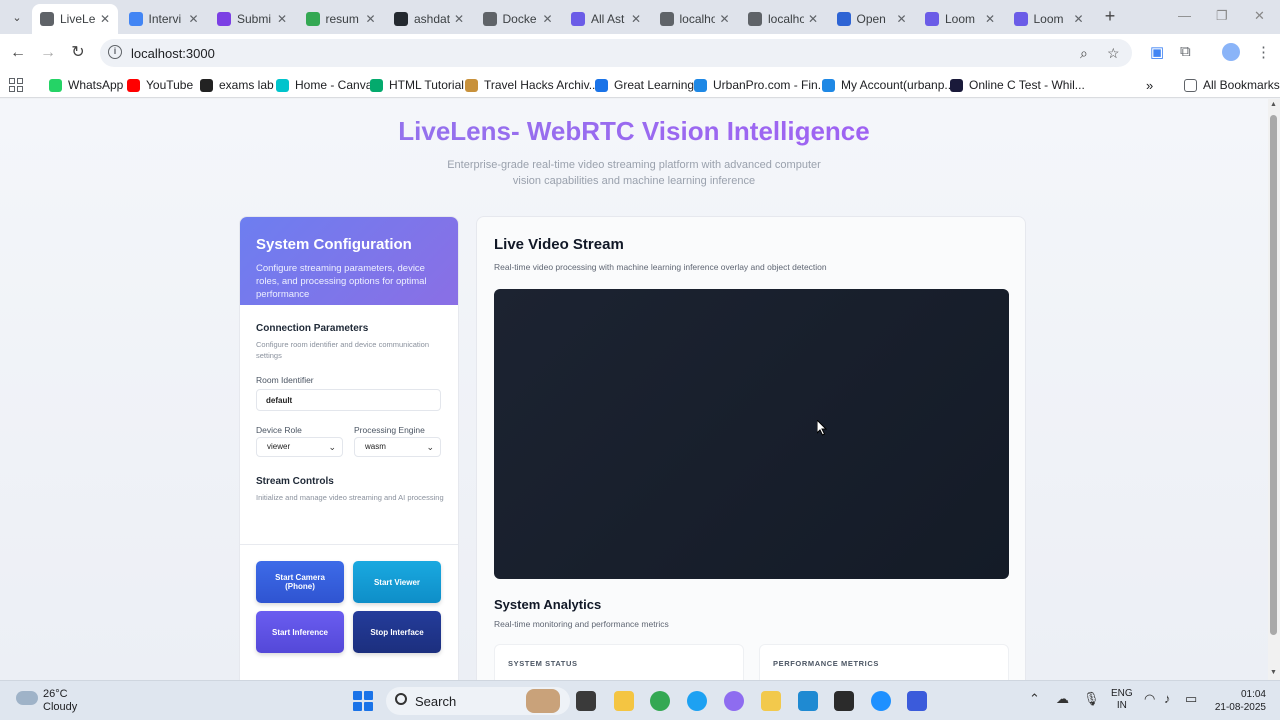 The width and height of the screenshot is (1280, 720). Describe the element at coordinates (86, 85) in the screenshot. I see `bookmark-item: WhatsApp` at that location.